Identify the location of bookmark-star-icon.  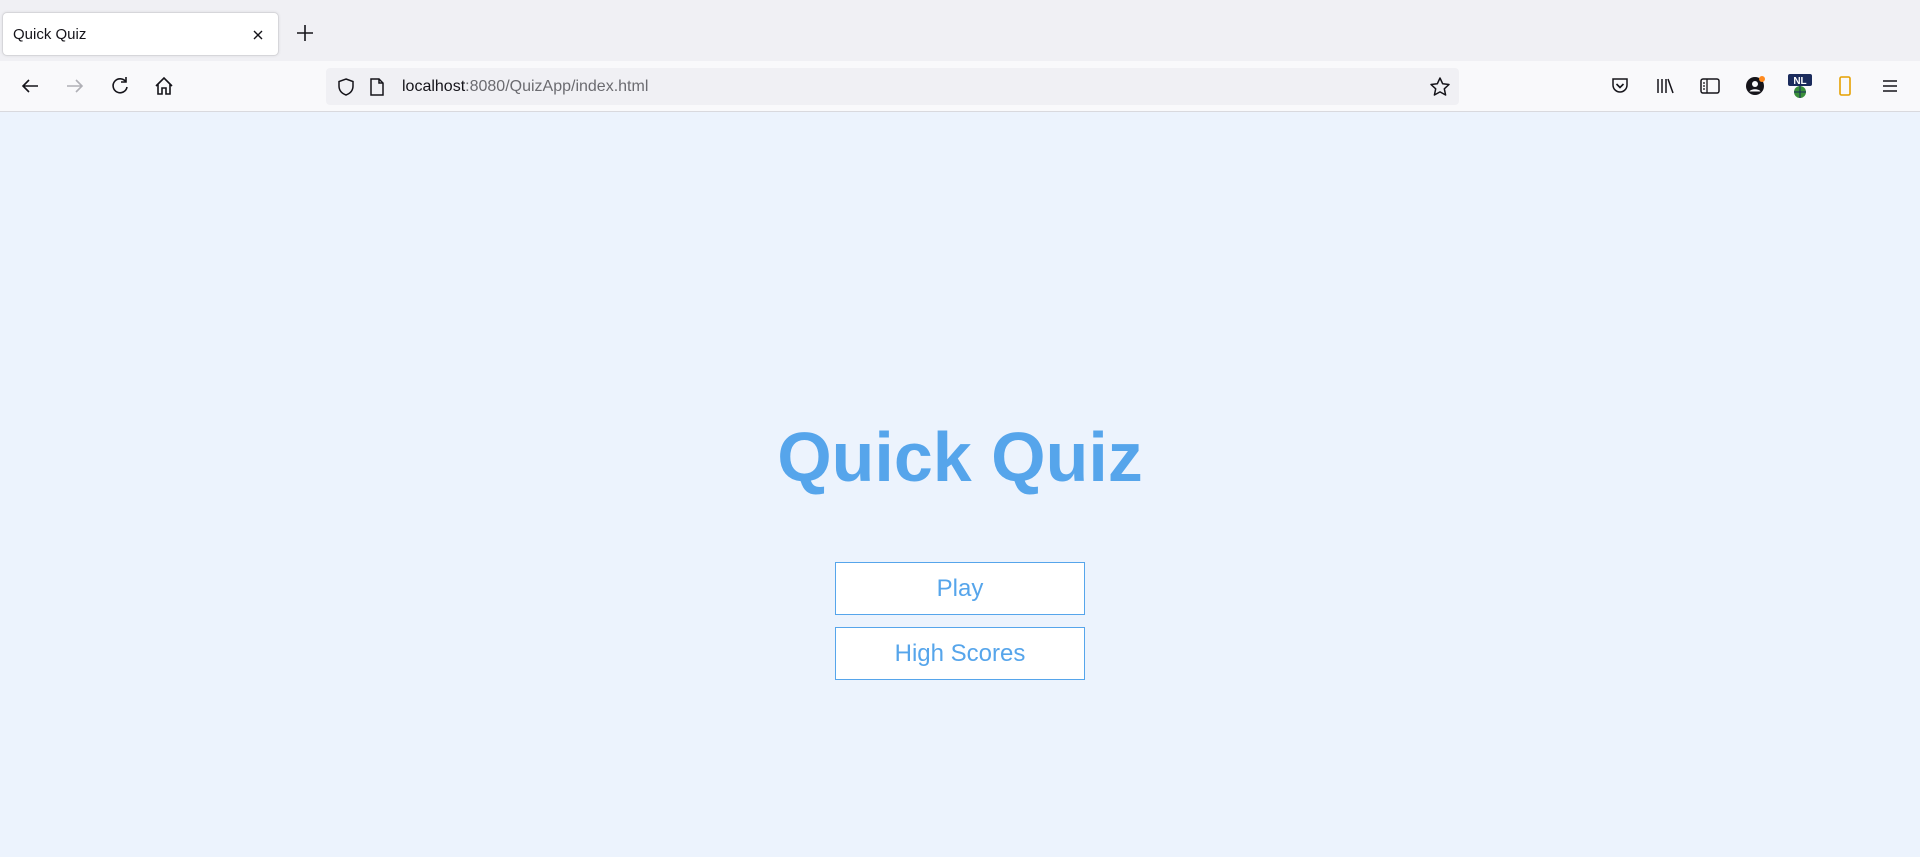
(1440, 87).